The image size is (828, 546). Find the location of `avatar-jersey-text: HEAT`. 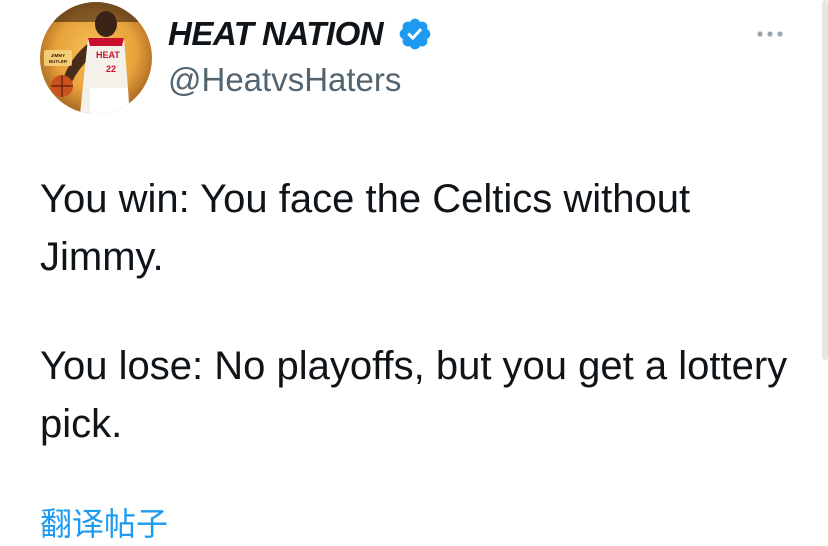

avatar-jersey-text: HEAT is located at coordinates (108, 55).